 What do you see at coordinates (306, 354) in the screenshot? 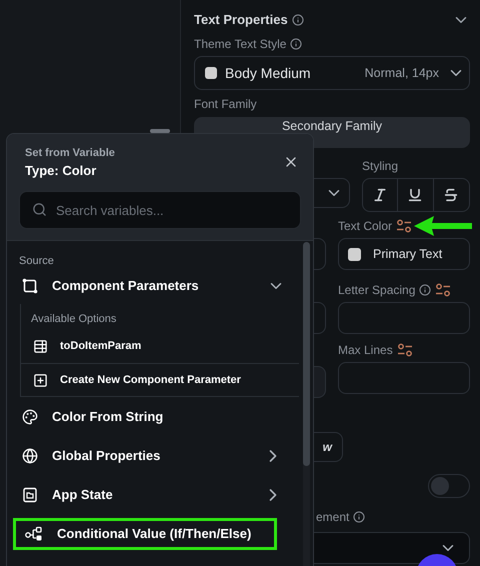
I see `scrollbar-thumb` at bounding box center [306, 354].